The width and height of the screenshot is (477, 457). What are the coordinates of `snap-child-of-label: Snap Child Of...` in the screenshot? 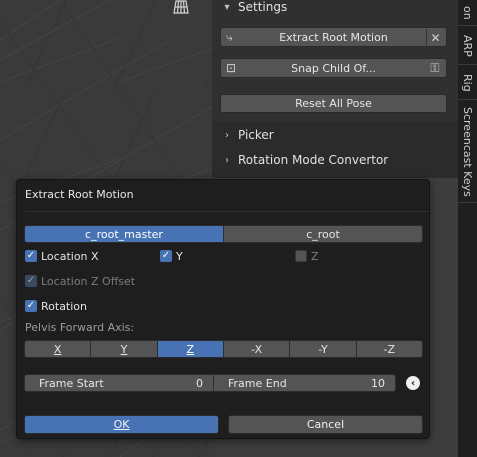 It's located at (333, 68).